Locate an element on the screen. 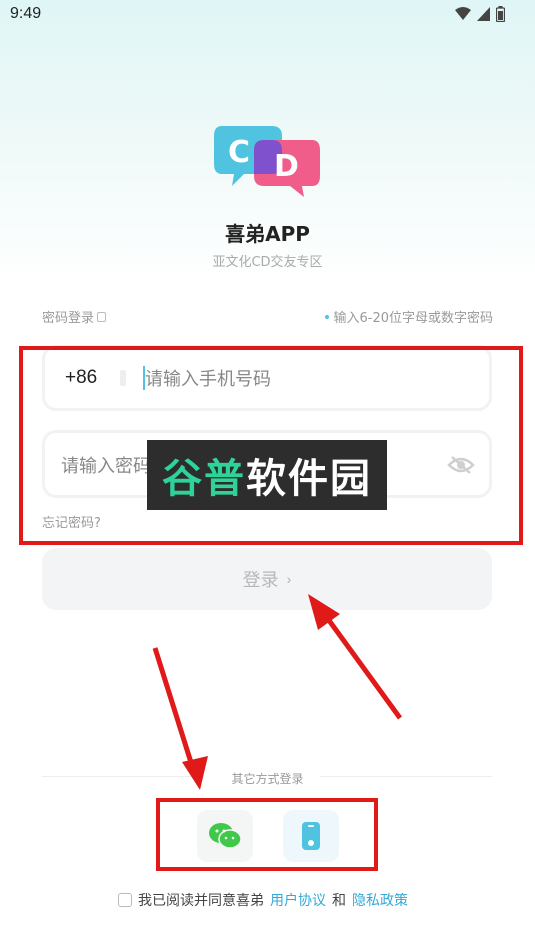  login-mode-label: 密码登录 is located at coordinates (68, 318).